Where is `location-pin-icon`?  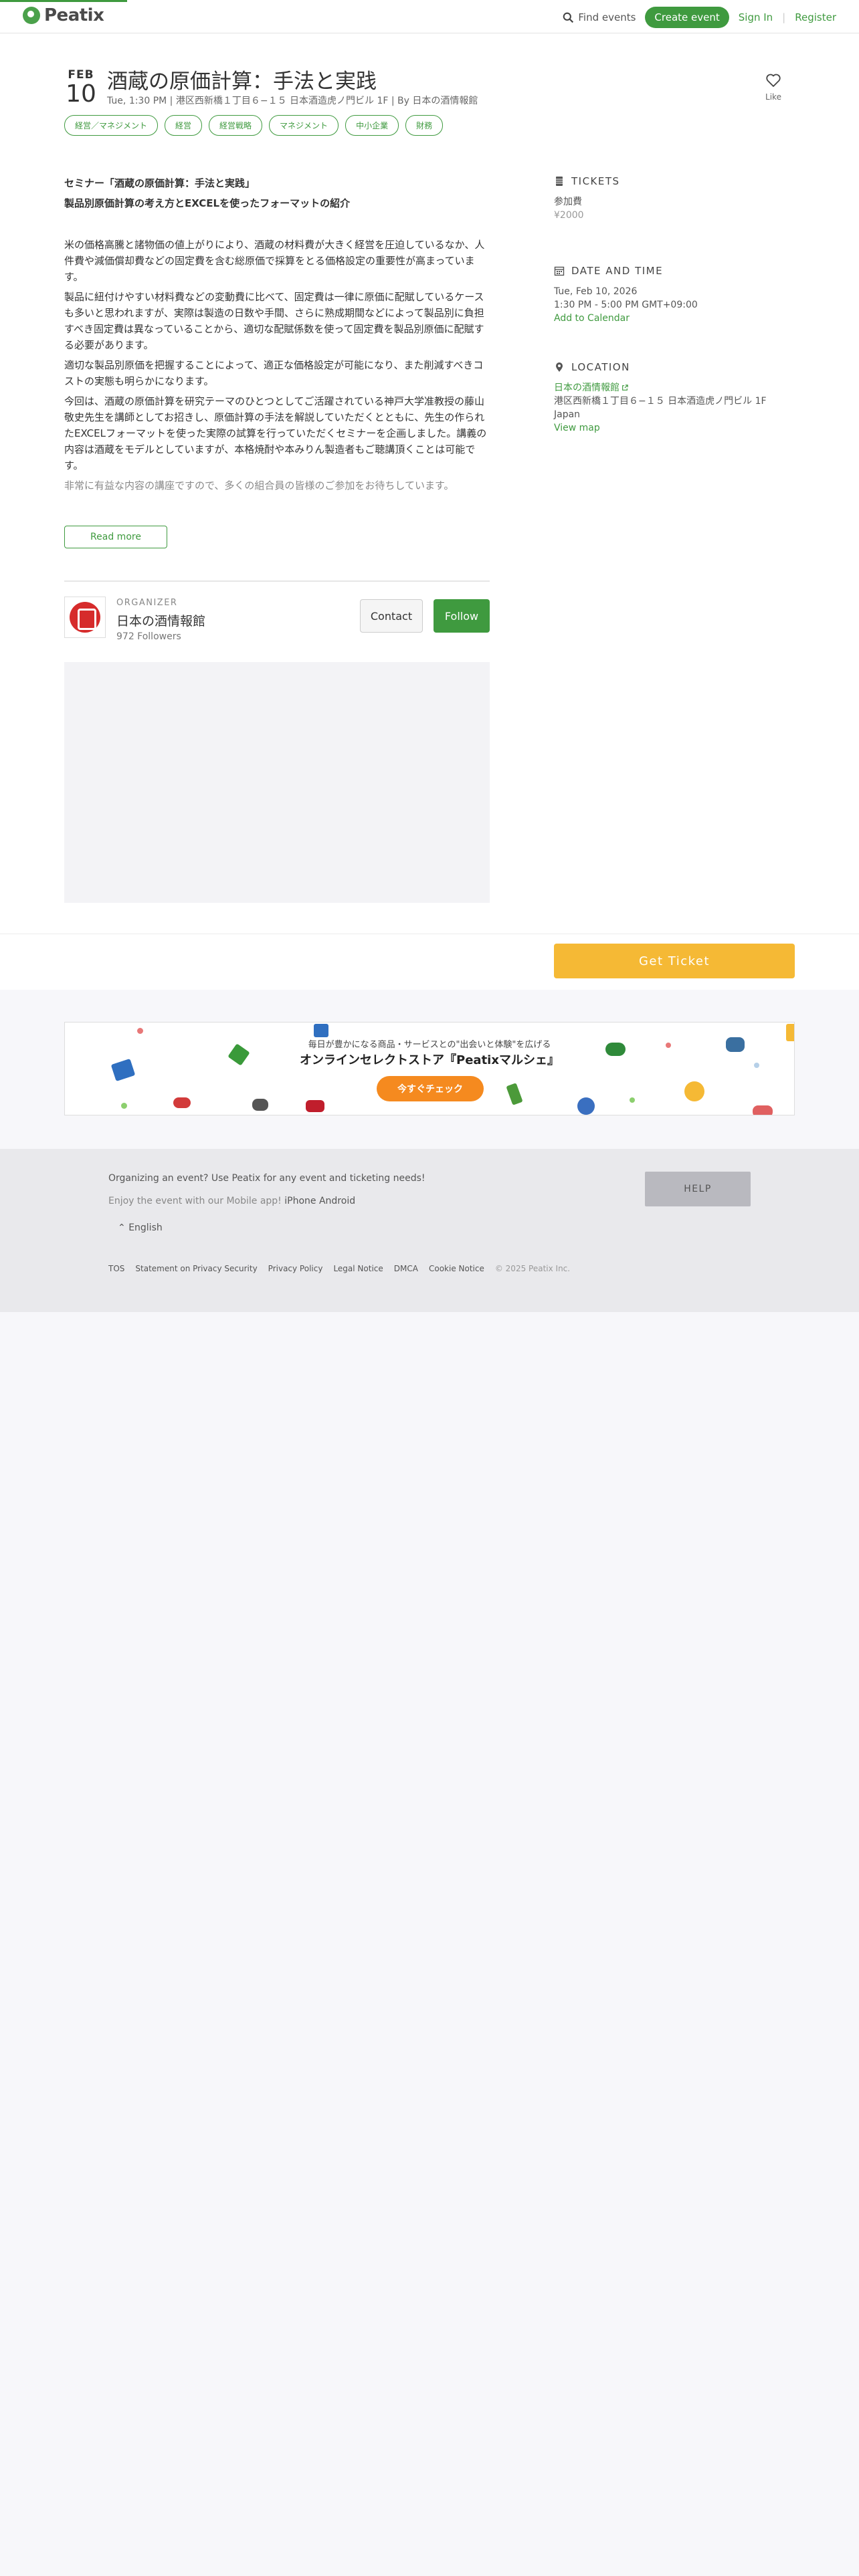 location-pin-icon is located at coordinates (559, 367).